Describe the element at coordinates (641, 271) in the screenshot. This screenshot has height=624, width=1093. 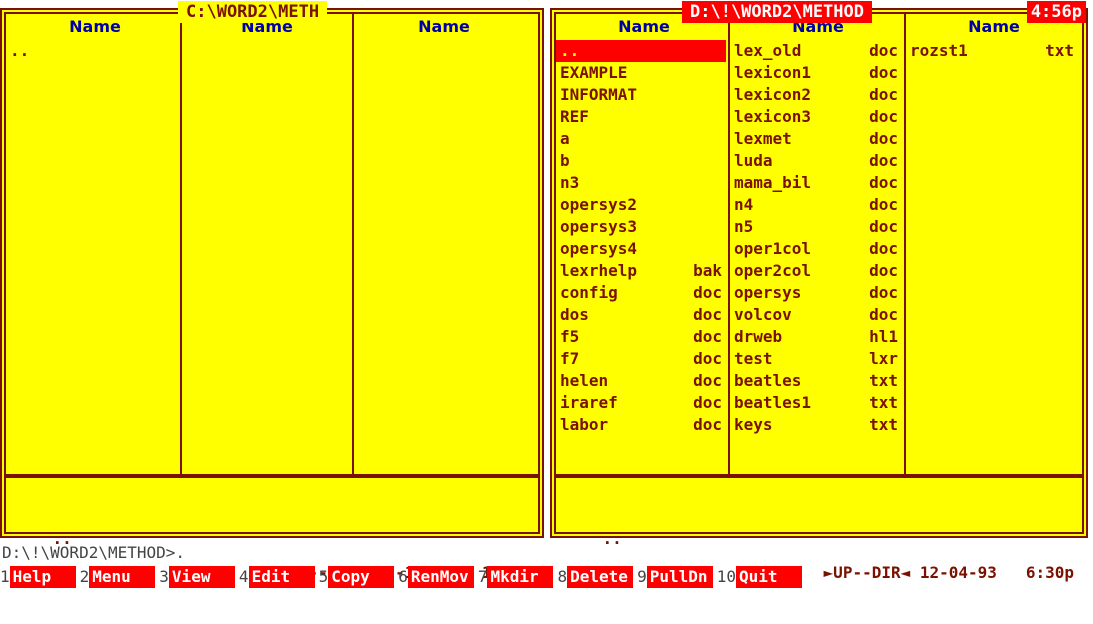
I see `list-item: lexrhelp bak` at that location.